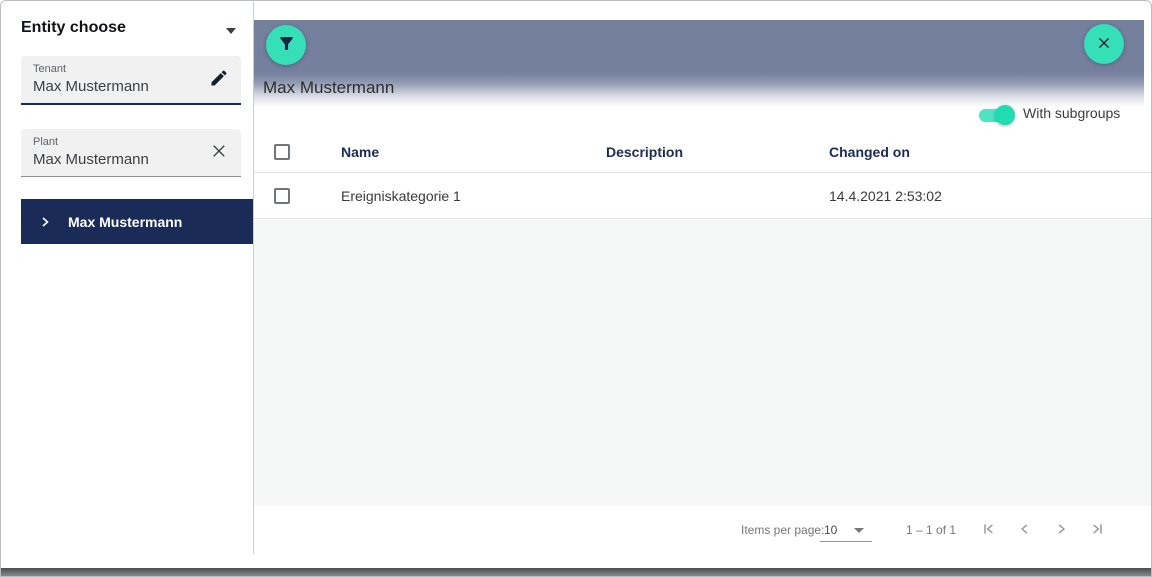 This screenshot has width=1152, height=577. Describe the element at coordinates (931, 530) in the screenshot. I see `page-range-label: 1 – 1 of 1` at that location.